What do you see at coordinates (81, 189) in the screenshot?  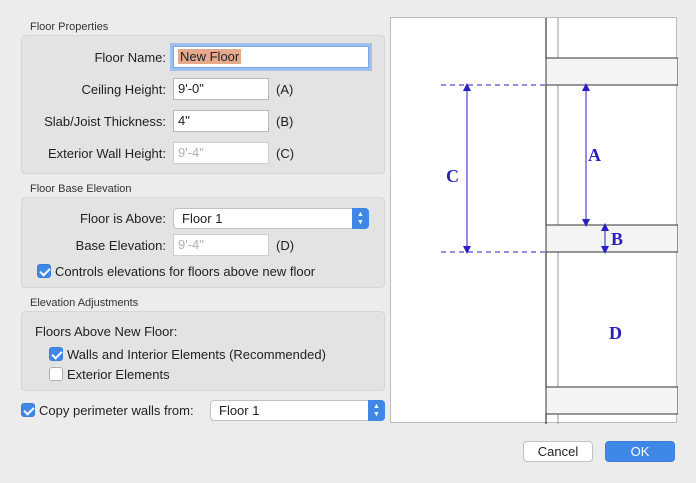 I see `floor-base-elevation-title: Floor Base Elevation` at bounding box center [81, 189].